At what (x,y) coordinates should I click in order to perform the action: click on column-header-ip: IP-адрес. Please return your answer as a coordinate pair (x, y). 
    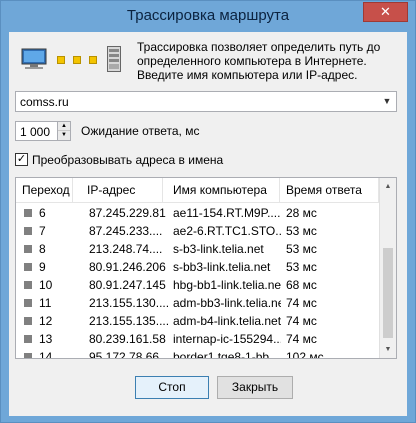
    Looking at the image, I should click on (118, 190).